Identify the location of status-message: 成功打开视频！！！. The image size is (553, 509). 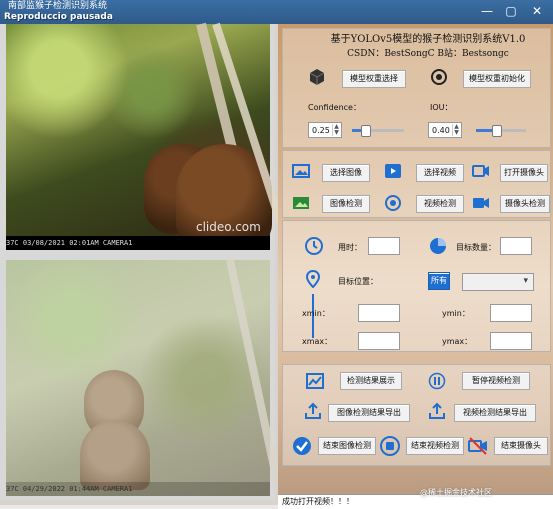
(318, 501).